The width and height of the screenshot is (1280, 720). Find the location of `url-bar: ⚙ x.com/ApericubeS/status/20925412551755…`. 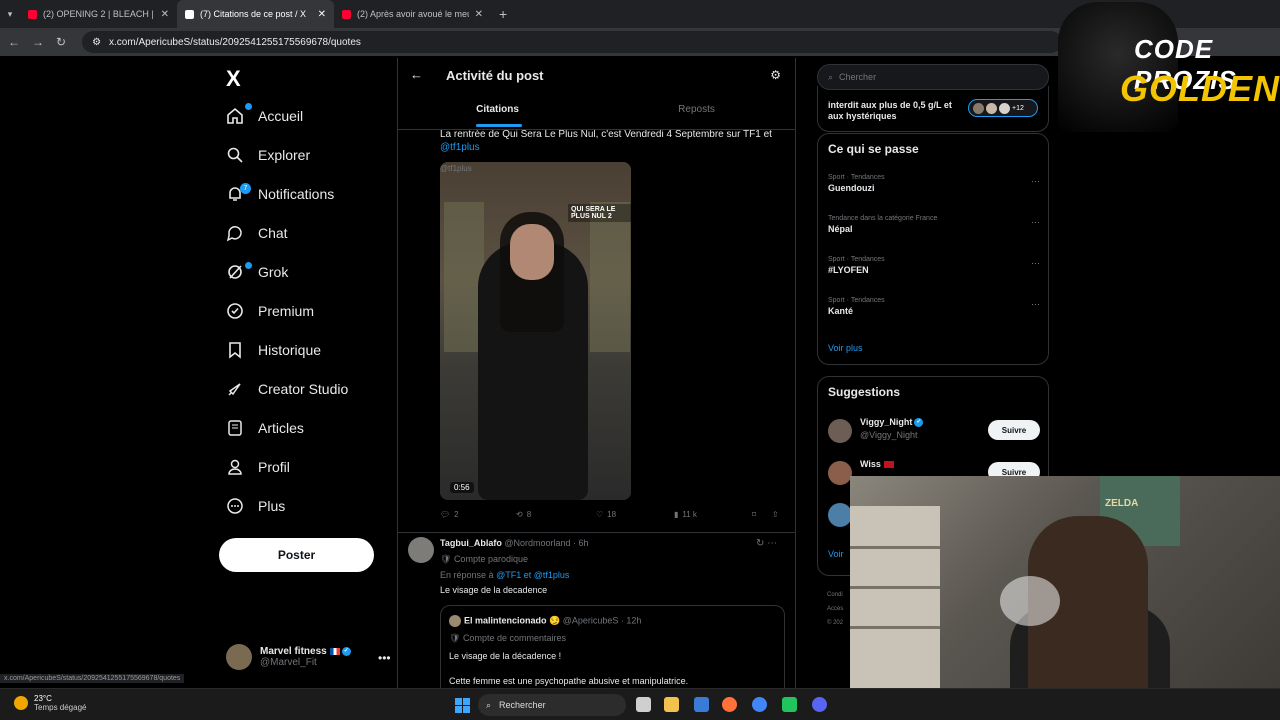

url-bar: ⚙ x.com/ApericubeS/status/20925412551755… is located at coordinates (572, 42).